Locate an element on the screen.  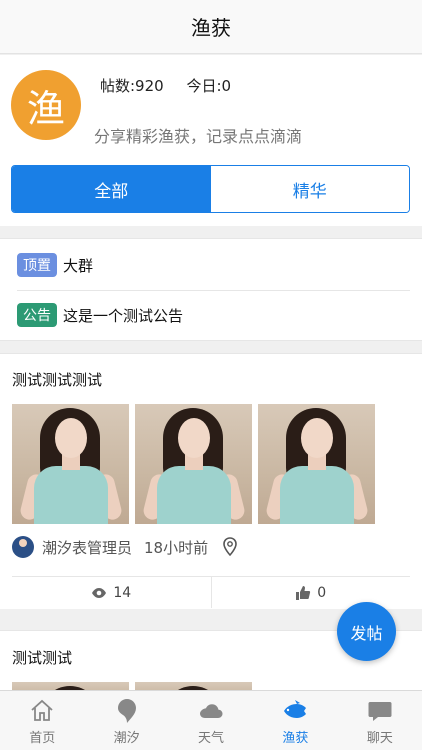
forum-description: 分享精彩渔获，记录点点滴滴 is located at coordinates (198, 136).